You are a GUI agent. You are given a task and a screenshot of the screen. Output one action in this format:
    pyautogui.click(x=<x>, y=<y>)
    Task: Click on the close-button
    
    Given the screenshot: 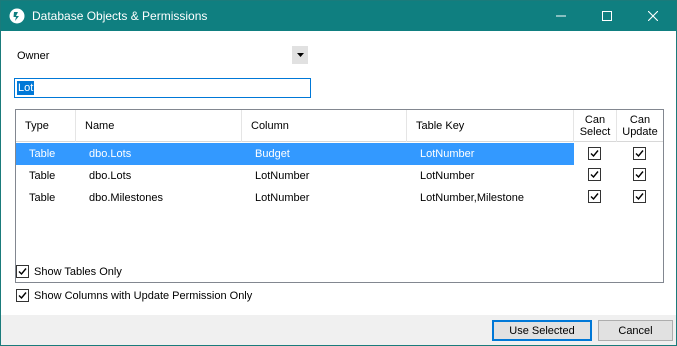 What is the action you would take?
    pyautogui.click(x=653, y=16)
    